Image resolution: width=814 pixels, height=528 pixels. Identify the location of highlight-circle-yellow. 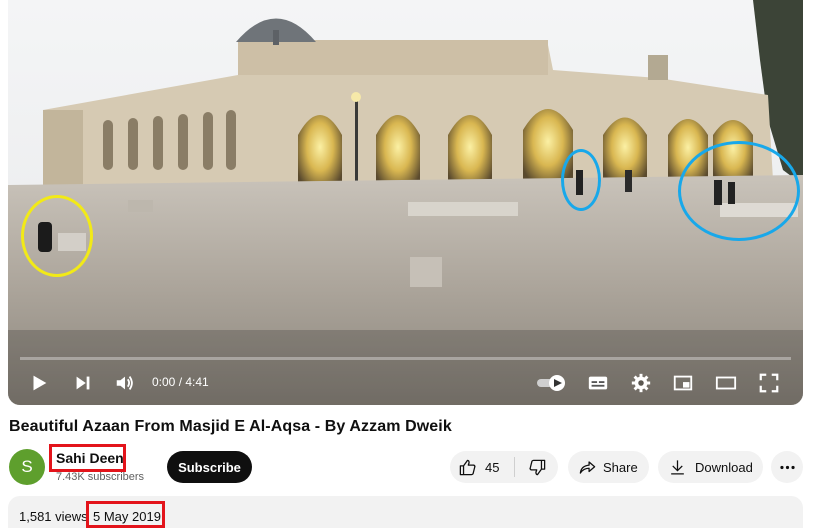
(57, 236).